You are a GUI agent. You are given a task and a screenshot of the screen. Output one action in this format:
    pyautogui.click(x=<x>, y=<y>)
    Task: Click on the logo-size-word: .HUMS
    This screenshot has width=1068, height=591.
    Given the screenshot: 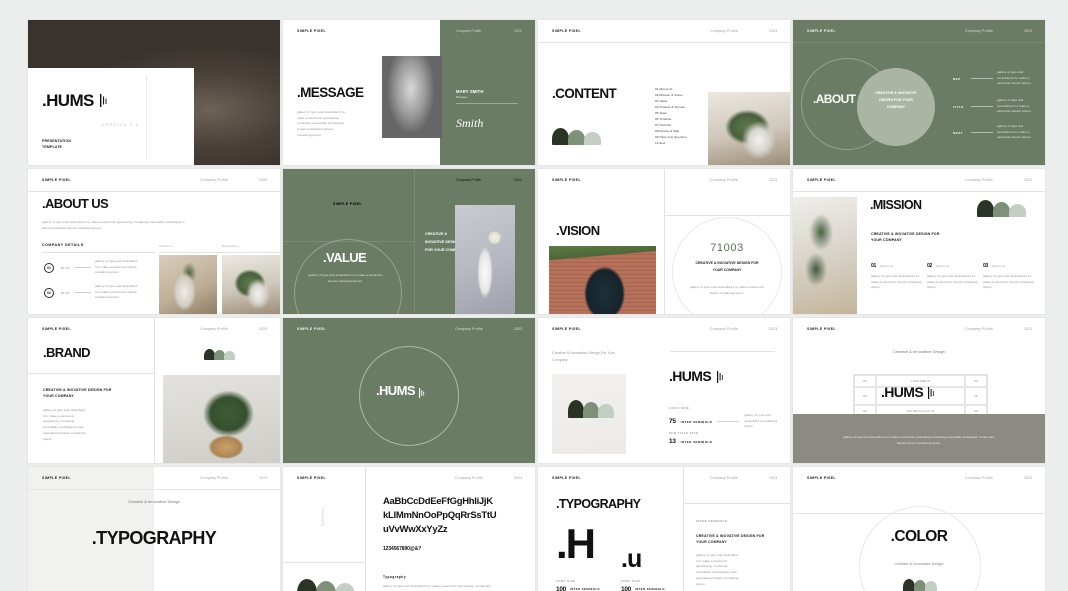 What is the action you would take?
    pyautogui.click(x=690, y=376)
    